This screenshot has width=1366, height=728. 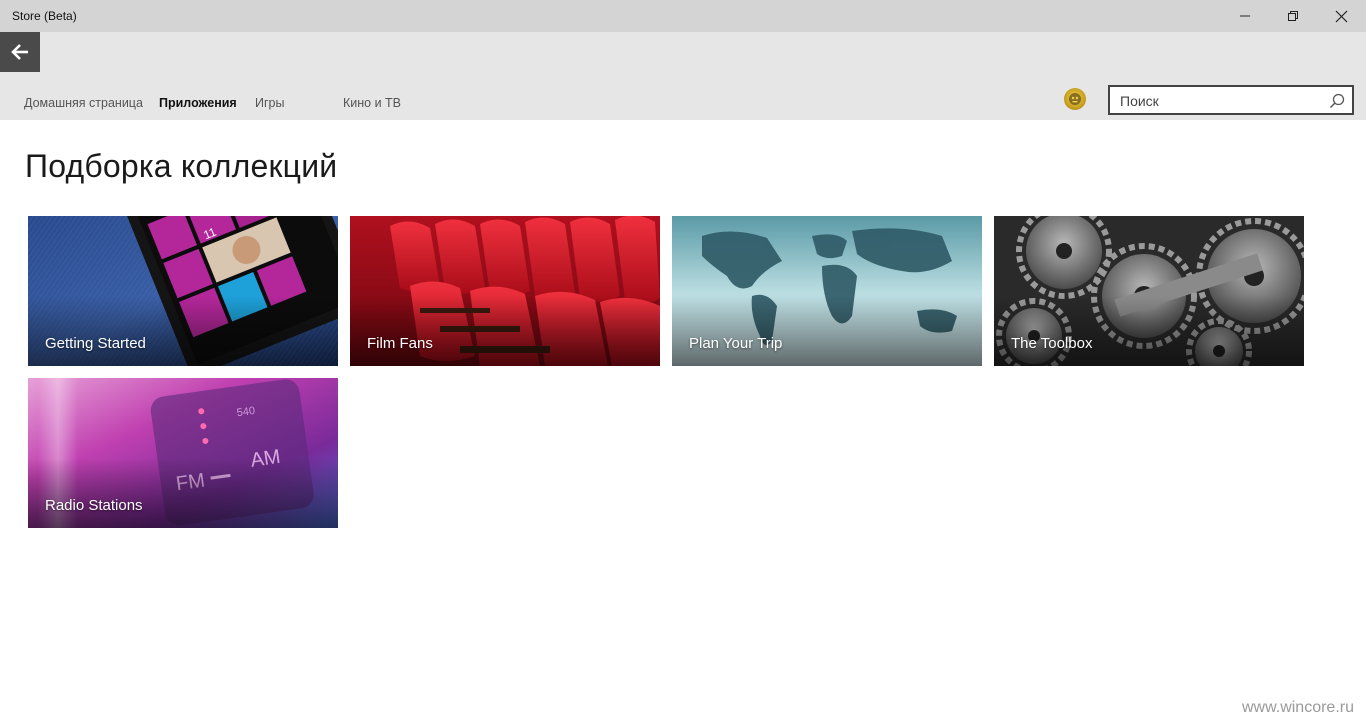 I want to click on collection-label: Film Fans, so click(x=400, y=343).